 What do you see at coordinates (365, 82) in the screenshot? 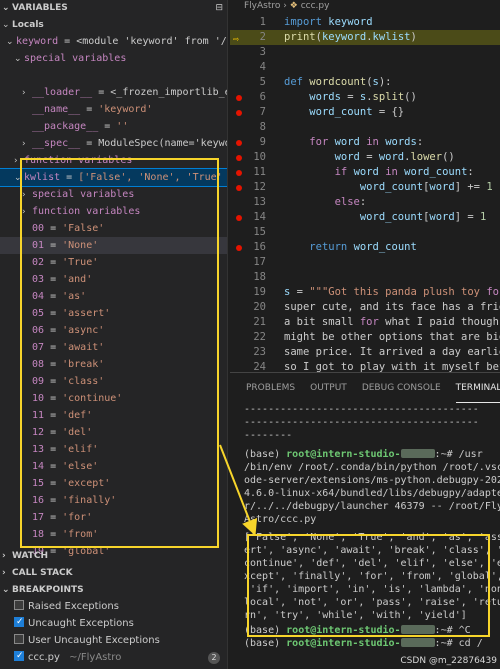
I see `code-line: 5 def wordcount(s):` at bounding box center [365, 82].